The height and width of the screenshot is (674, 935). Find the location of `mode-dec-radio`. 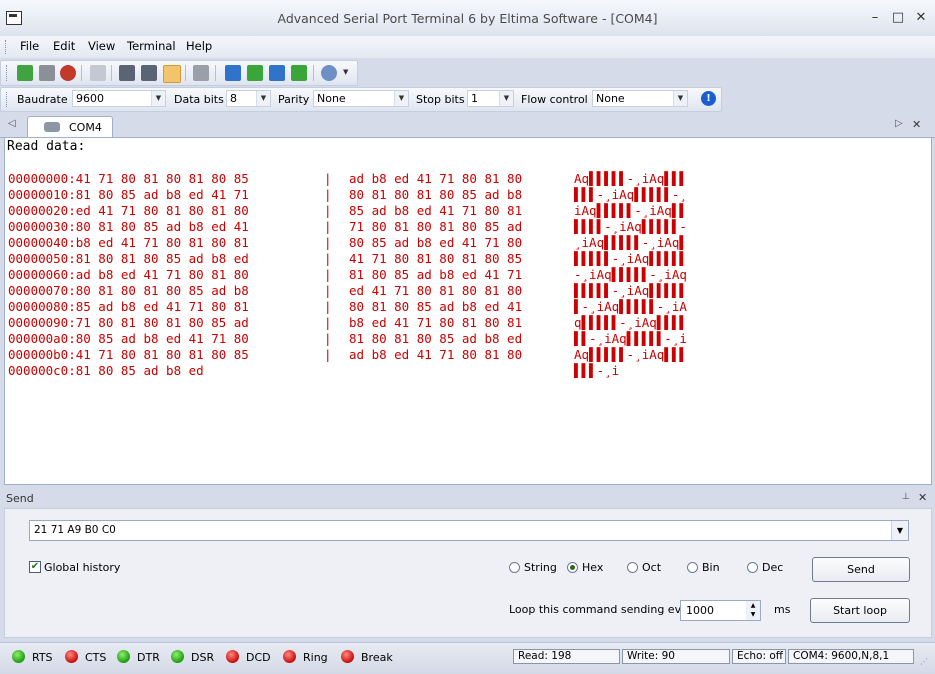

mode-dec-radio is located at coordinates (752, 567).